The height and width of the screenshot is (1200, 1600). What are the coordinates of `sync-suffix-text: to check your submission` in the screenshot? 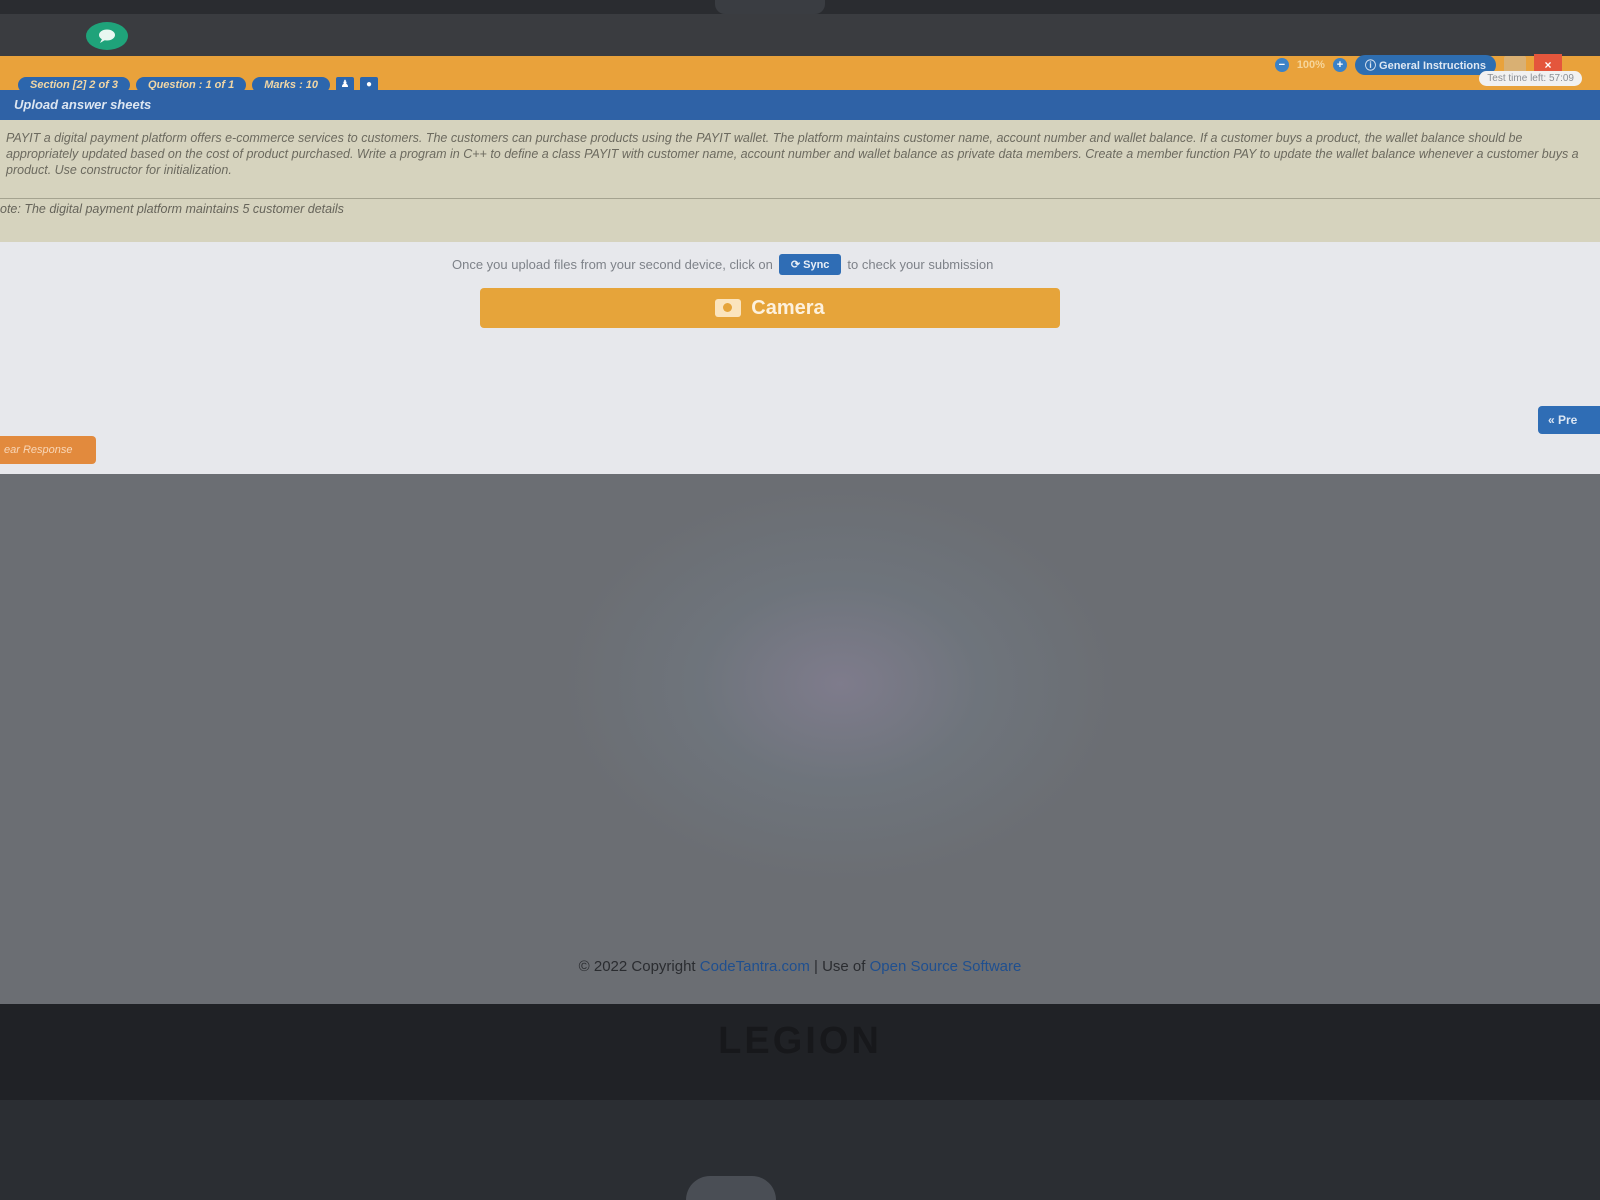 It's located at (920, 264).